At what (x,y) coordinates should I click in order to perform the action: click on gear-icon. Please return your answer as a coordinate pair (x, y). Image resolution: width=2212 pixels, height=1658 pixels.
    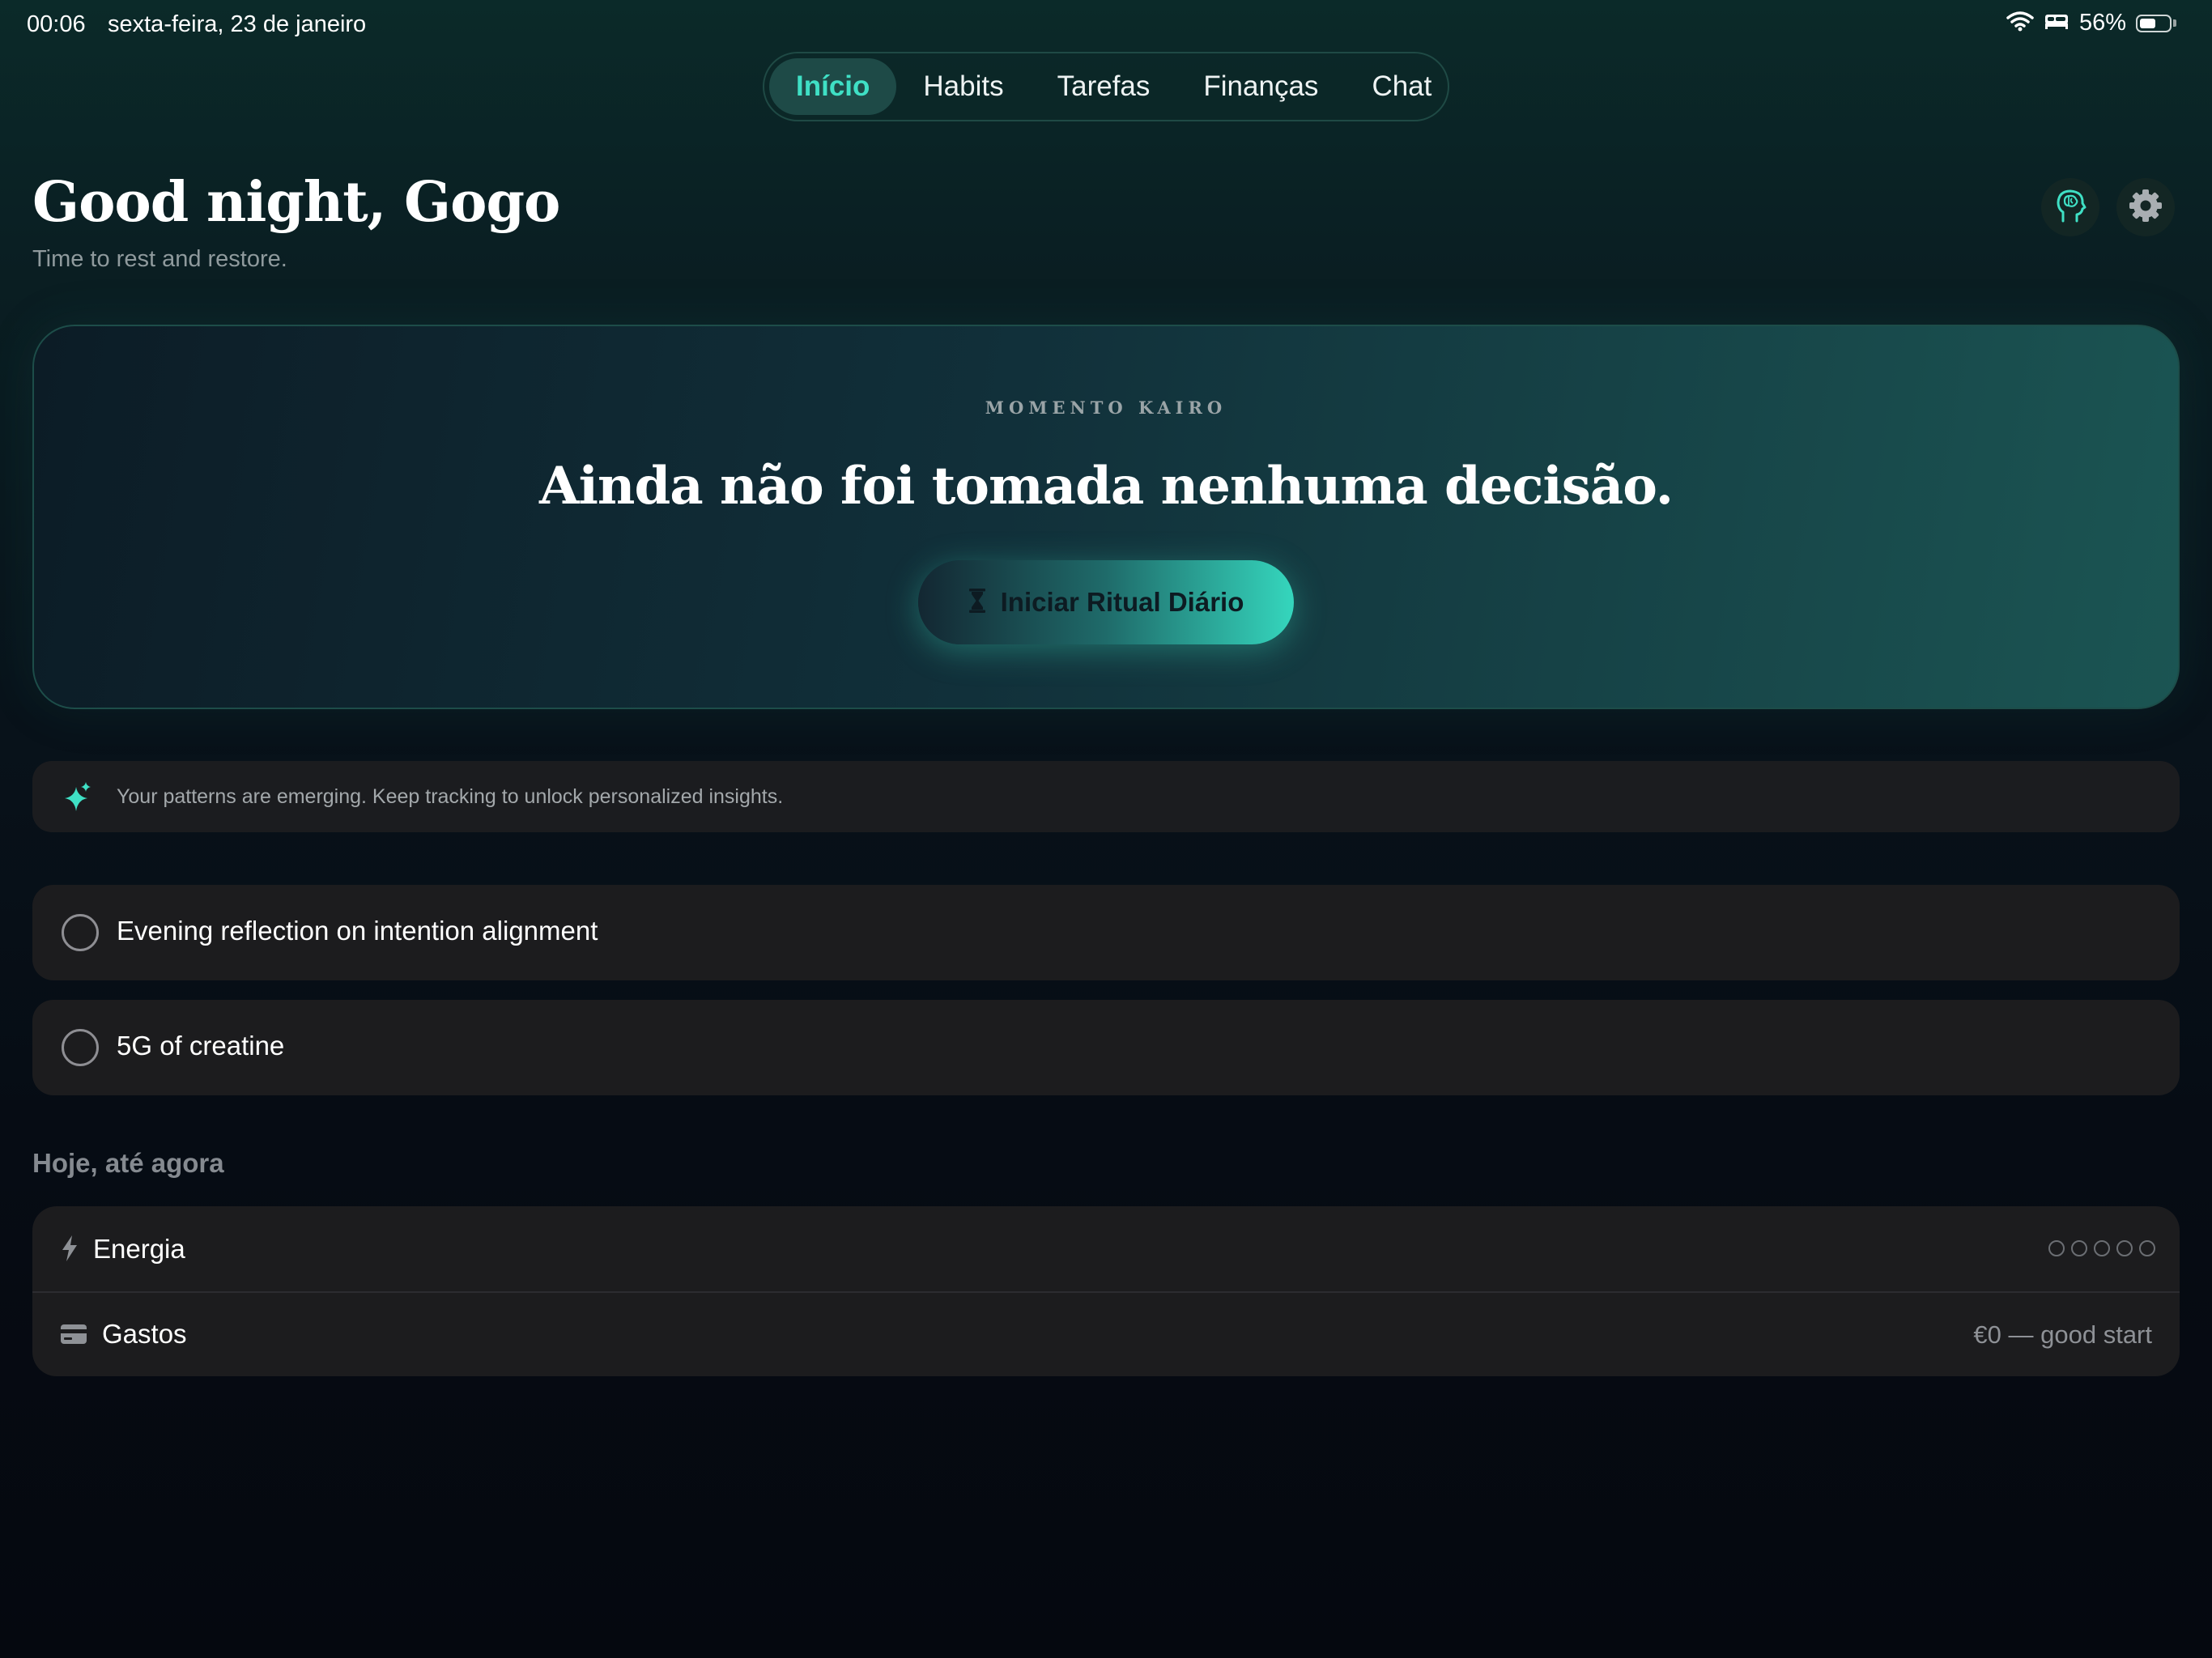
    Looking at the image, I should click on (2146, 207).